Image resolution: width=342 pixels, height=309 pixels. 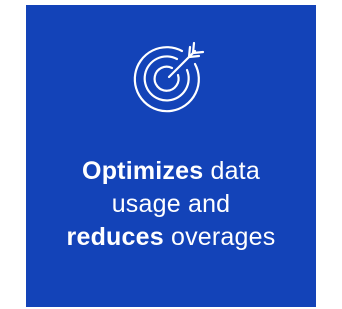 What do you see at coordinates (231, 171) in the screenshot?
I see `caption-text-data: data` at bounding box center [231, 171].